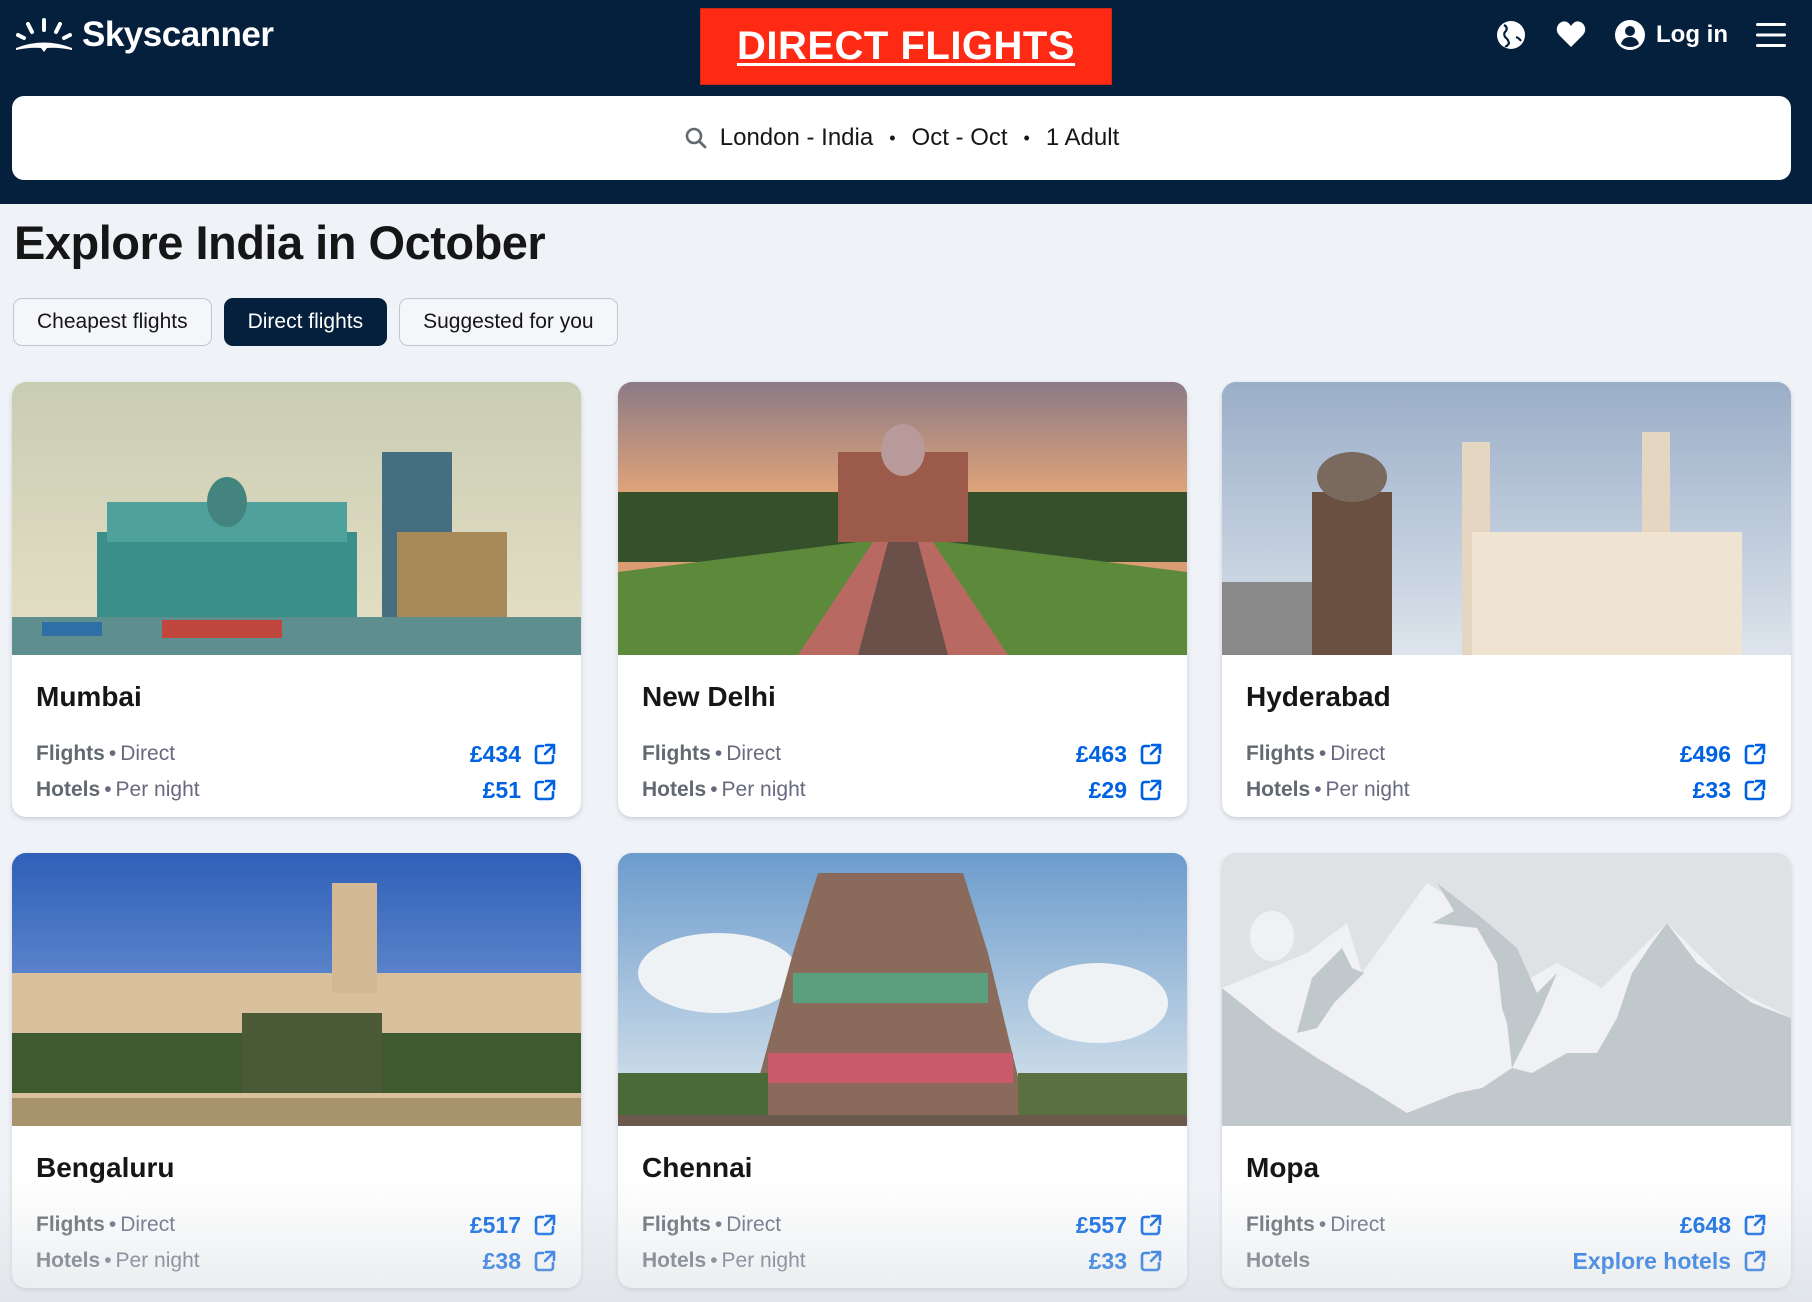 This screenshot has height=1302, width=1812. What do you see at coordinates (178, 34) in the screenshot?
I see `logo-text: Skyscanner` at bounding box center [178, 34].